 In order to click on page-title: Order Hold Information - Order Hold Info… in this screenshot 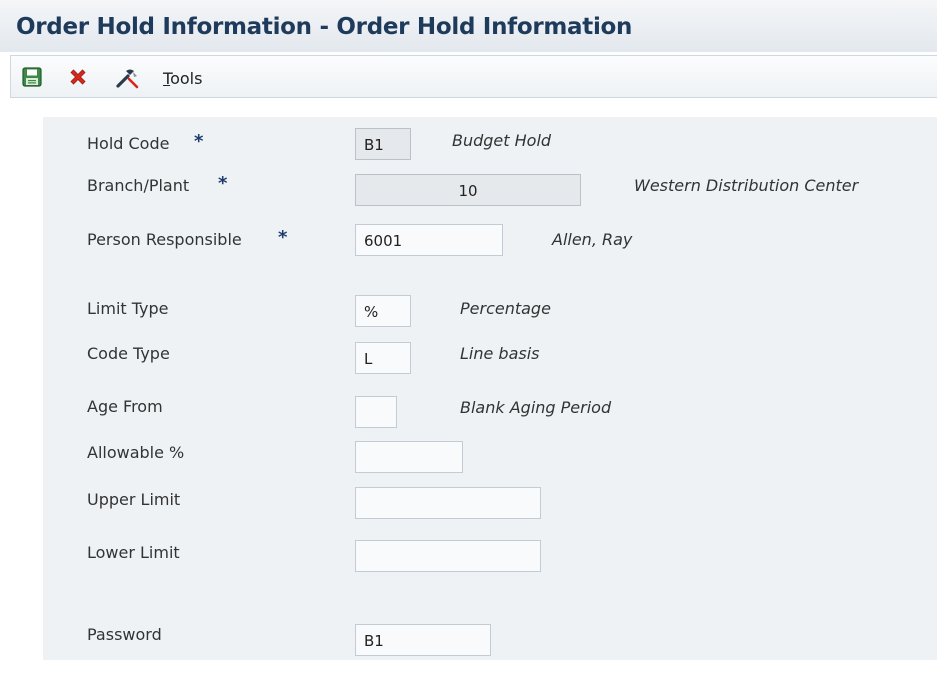, I will do `click(324, 27)`.